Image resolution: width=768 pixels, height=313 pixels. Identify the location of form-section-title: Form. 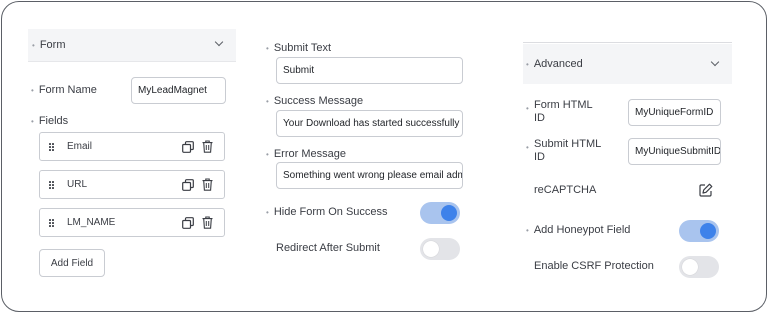
(52, 45).